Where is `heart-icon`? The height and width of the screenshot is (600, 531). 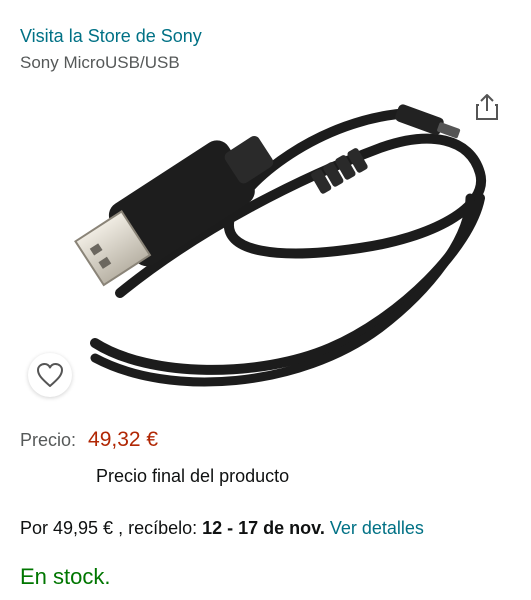 heart-icon is located at coordinates (50, 375).